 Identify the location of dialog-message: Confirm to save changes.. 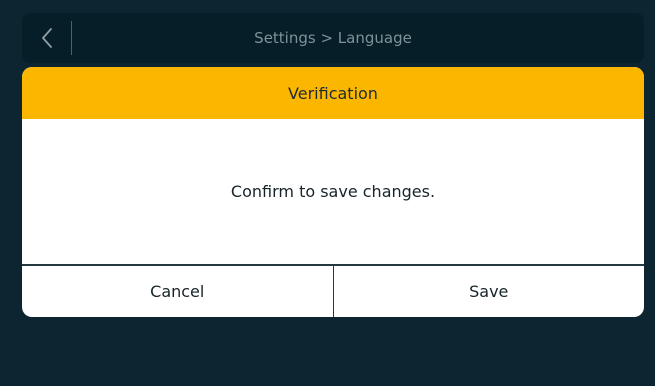
(333, 191).